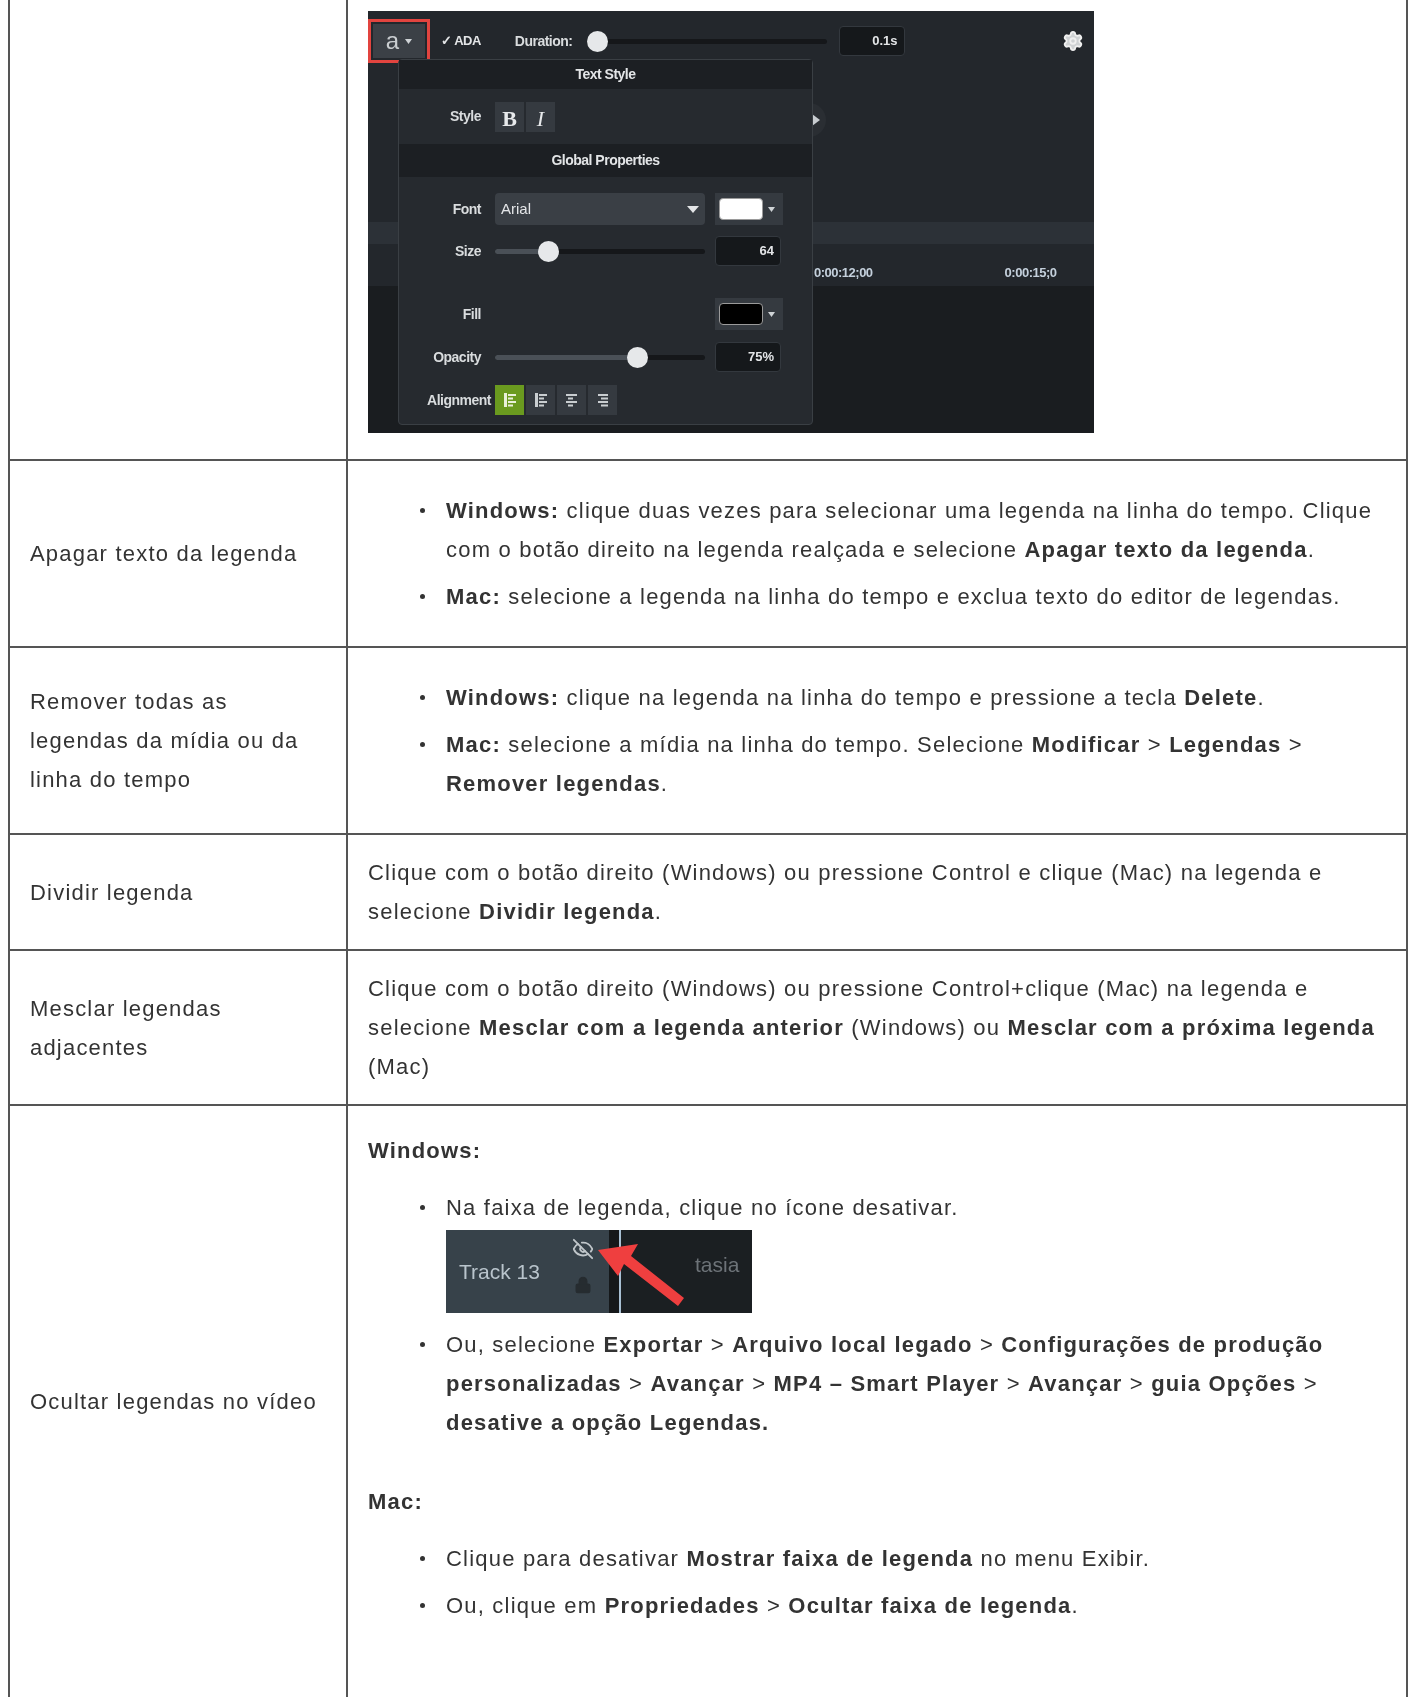 This screenshot has width=1408, height=1697. What do you see at coordinates (875, 764) in the screenshot?
I see `bullet-text: Mac: selecione a mídia na linha do tempo. Selecione Modificar > Legendas > Remover legendas.` at bounding box center [875, 764].